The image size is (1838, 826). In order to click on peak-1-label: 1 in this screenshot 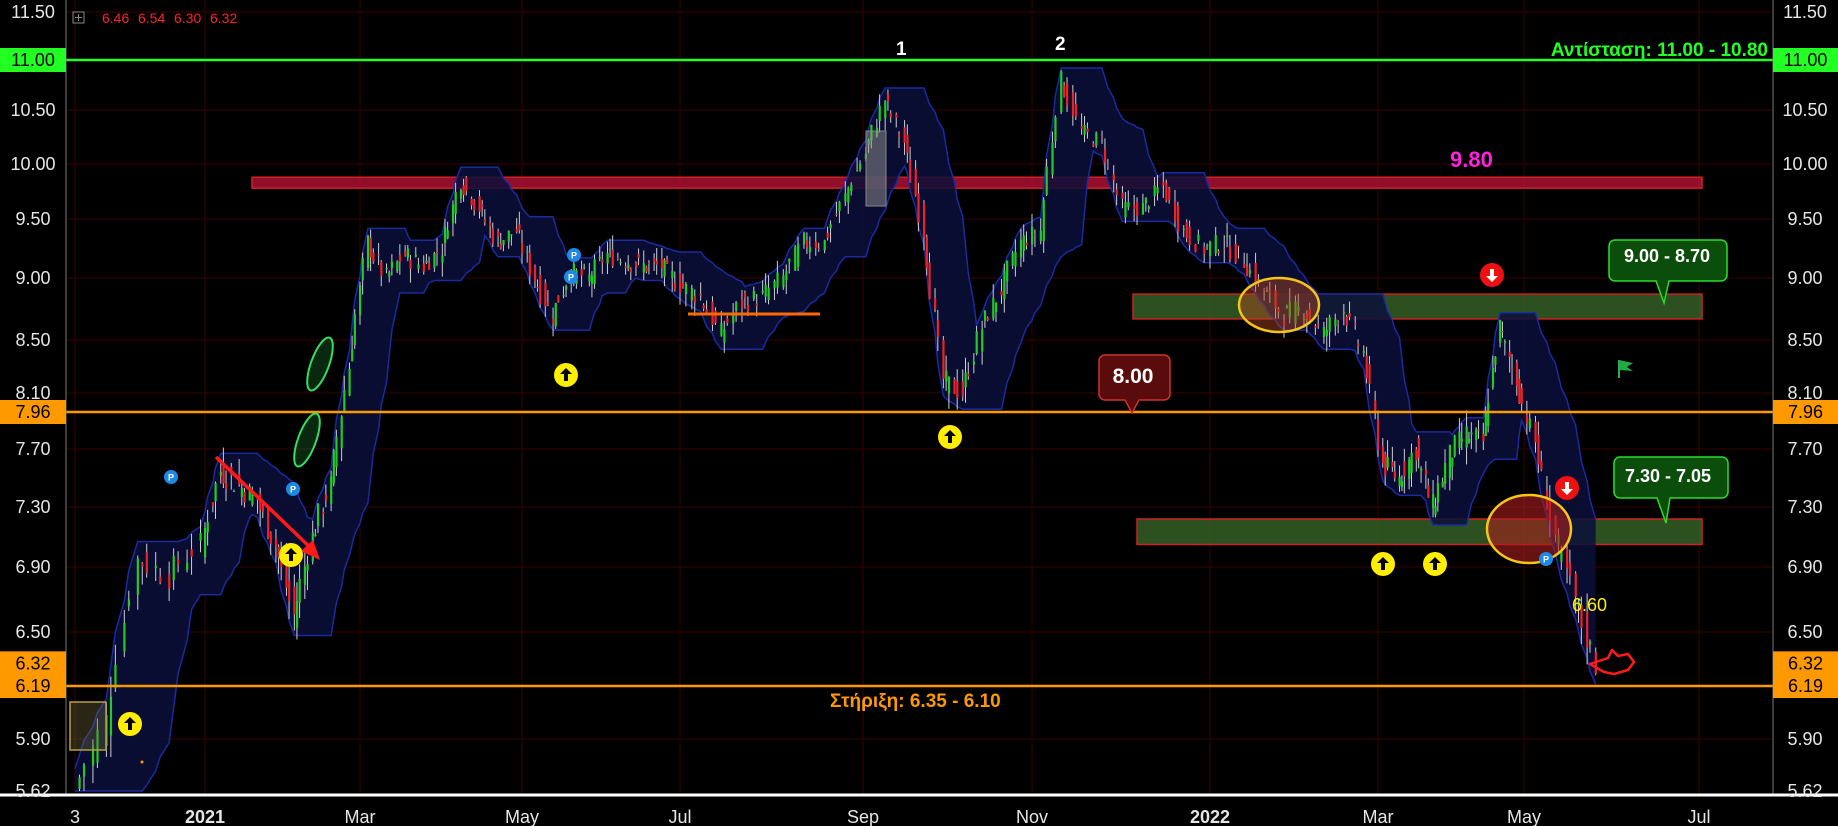, I will do `click(901, 49)`.